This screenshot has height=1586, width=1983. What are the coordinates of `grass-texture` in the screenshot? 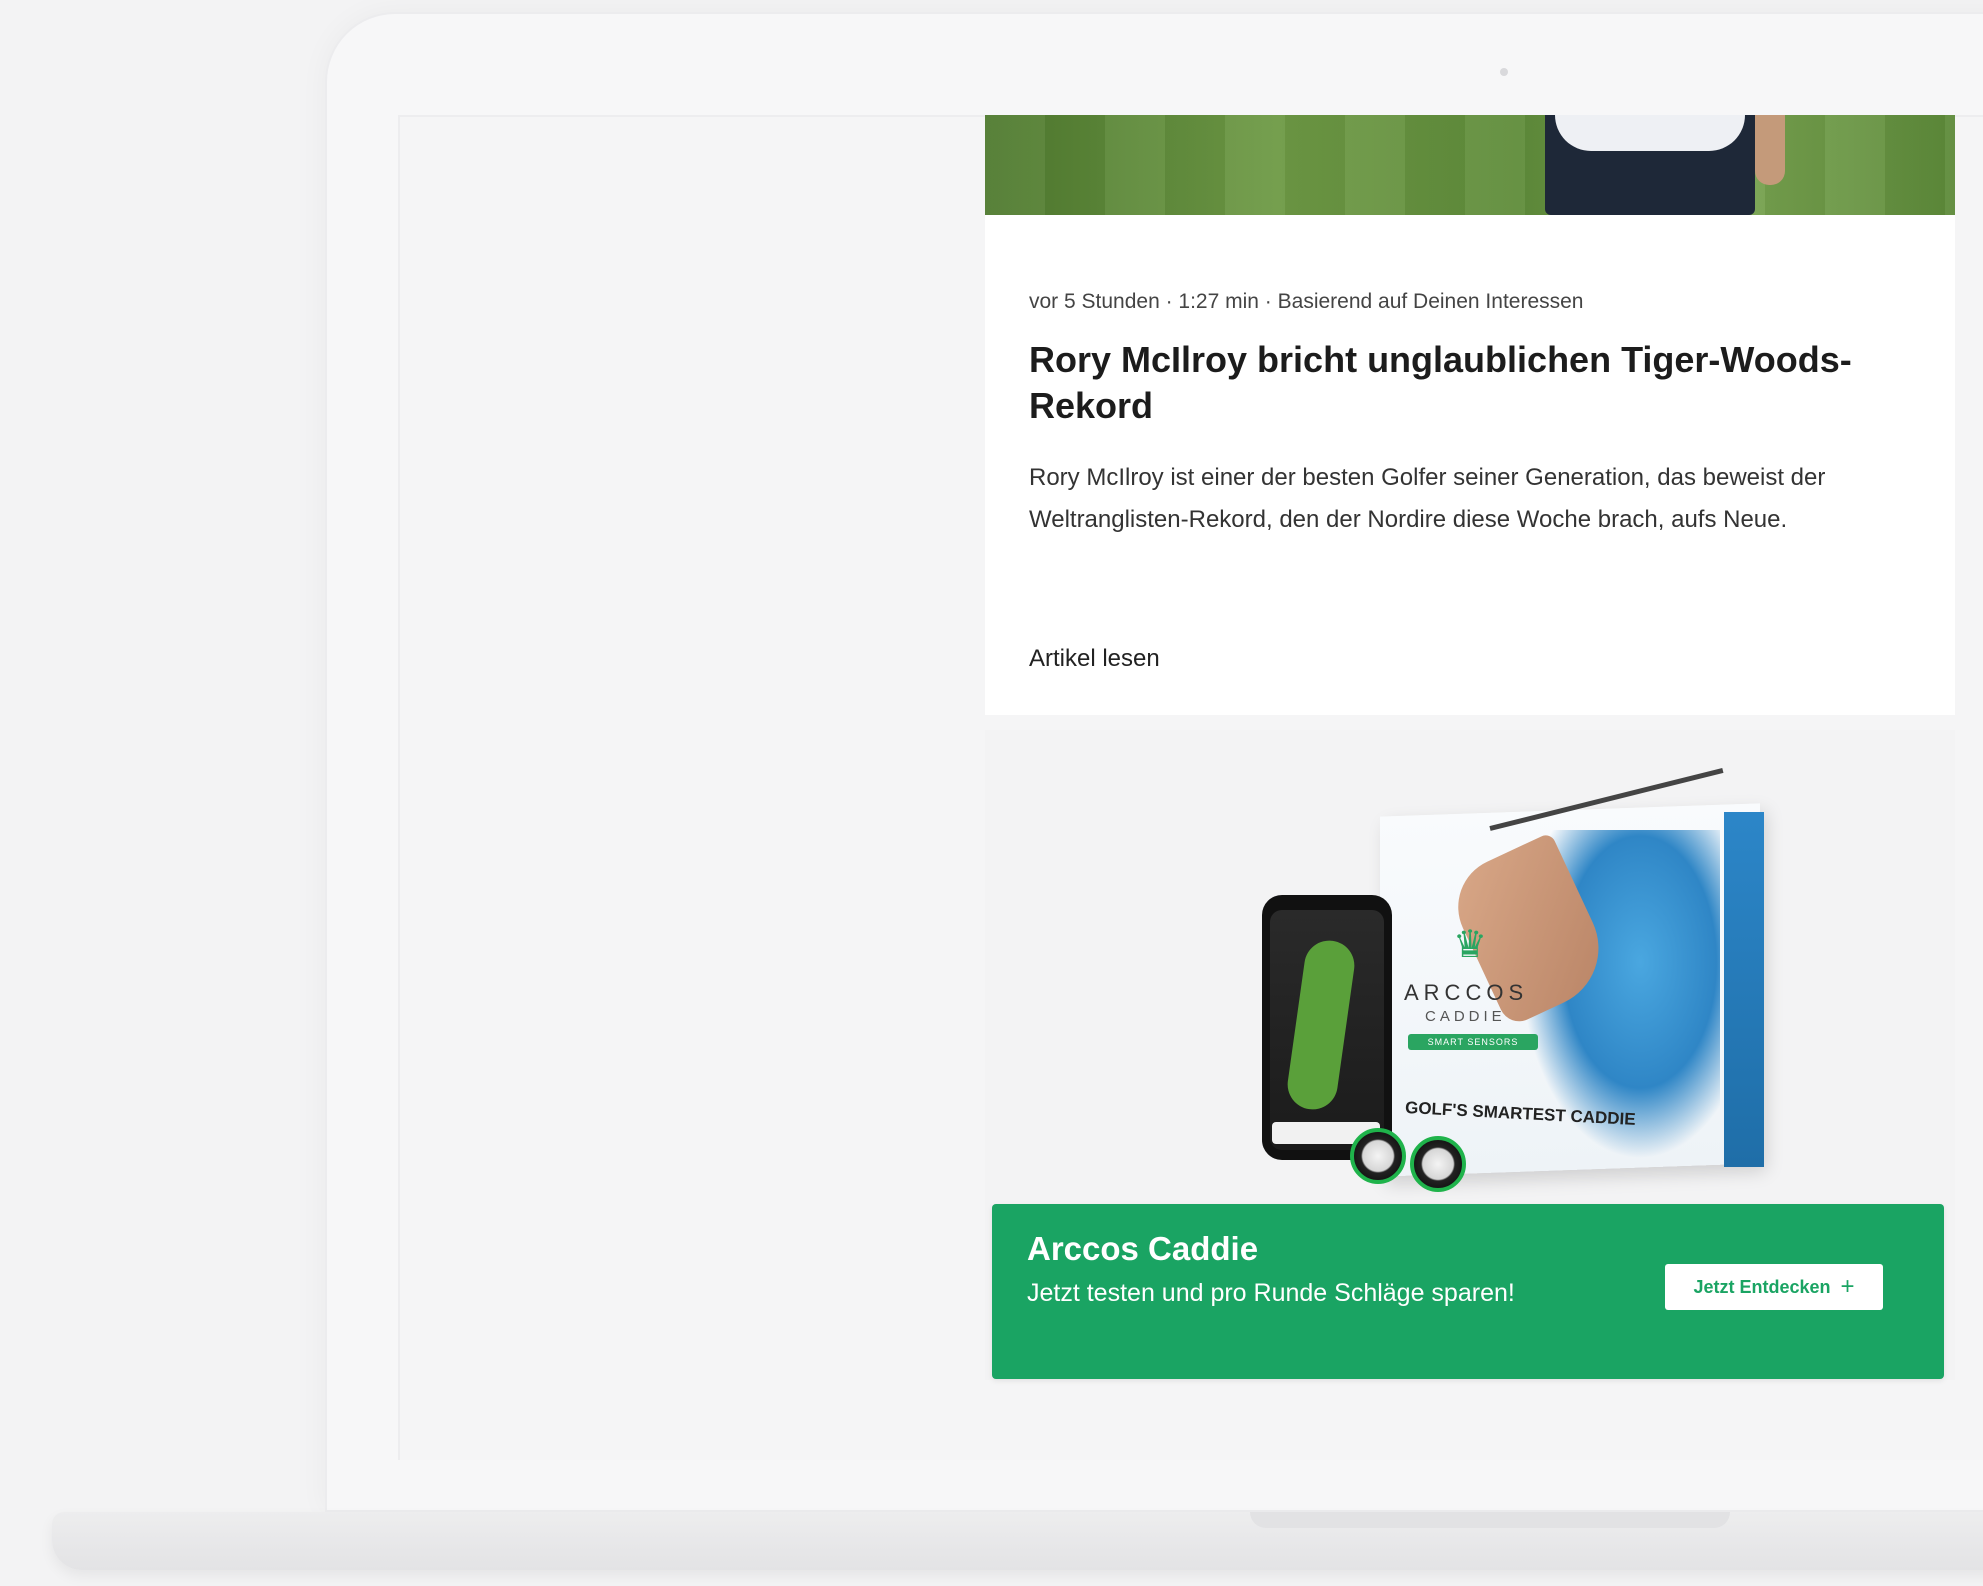 It's located at (1470, 165).